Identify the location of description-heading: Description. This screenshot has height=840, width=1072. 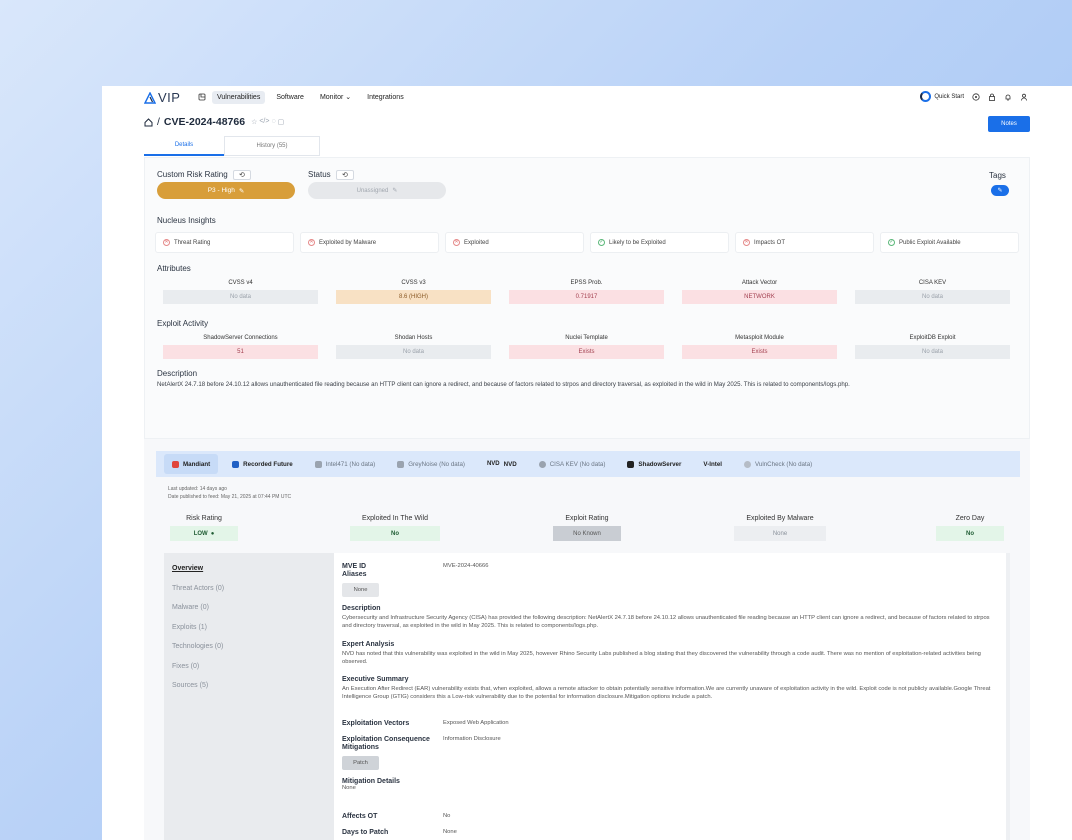
(177, 373).